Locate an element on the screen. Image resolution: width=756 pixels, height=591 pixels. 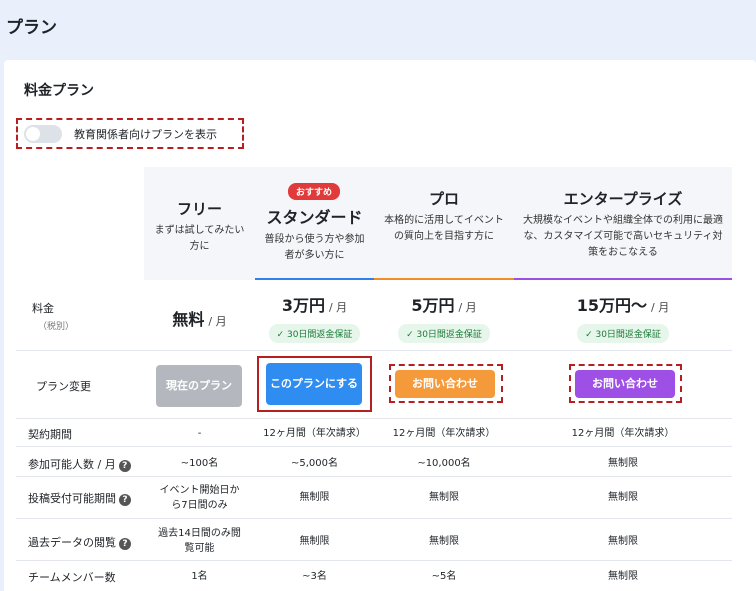
past-data-label: 過去データの閲覧 is located at coordinates (72, 542).